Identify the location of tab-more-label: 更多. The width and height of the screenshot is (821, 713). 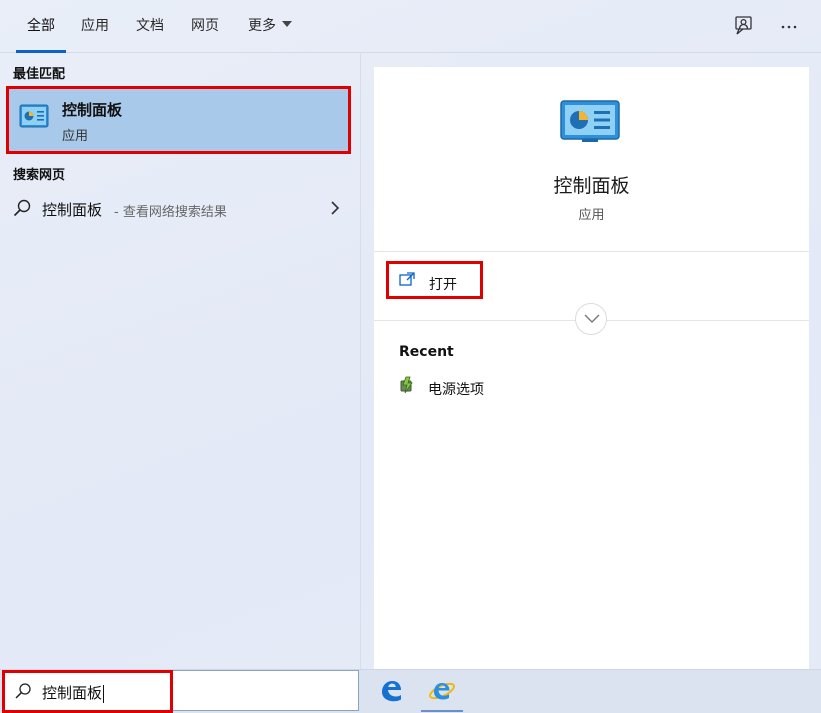
(262, 26).